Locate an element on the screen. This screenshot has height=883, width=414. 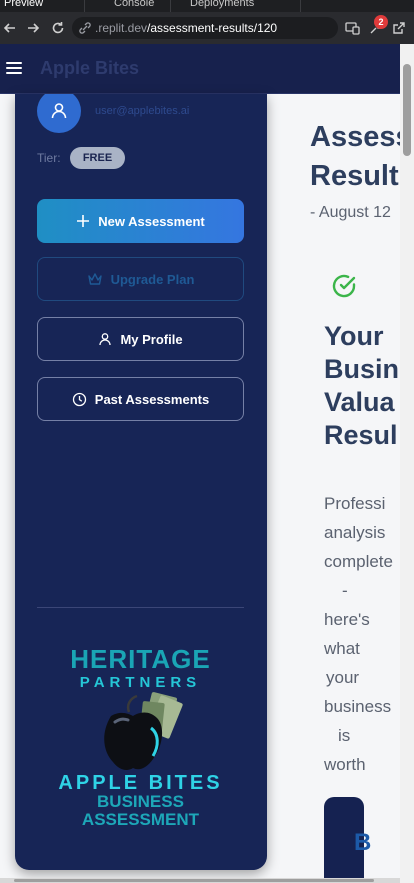
tier-badge: FREE is located at coordinates (97, 158).